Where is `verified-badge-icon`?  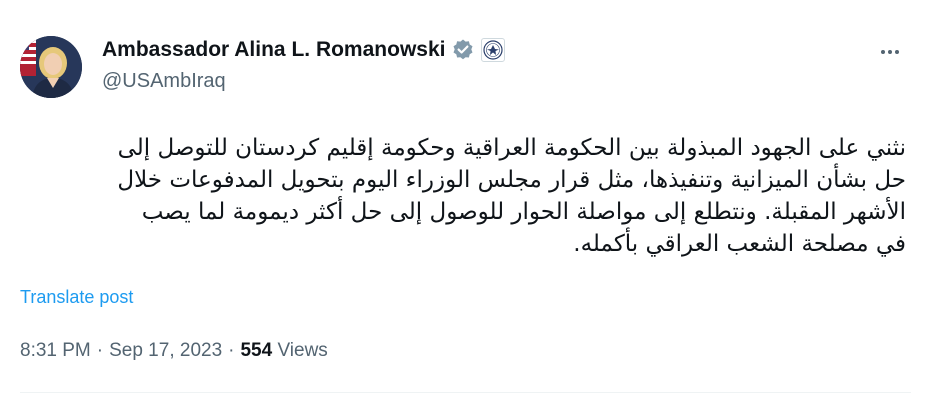
verified-badge-icon is located at coordinates (463, 50).